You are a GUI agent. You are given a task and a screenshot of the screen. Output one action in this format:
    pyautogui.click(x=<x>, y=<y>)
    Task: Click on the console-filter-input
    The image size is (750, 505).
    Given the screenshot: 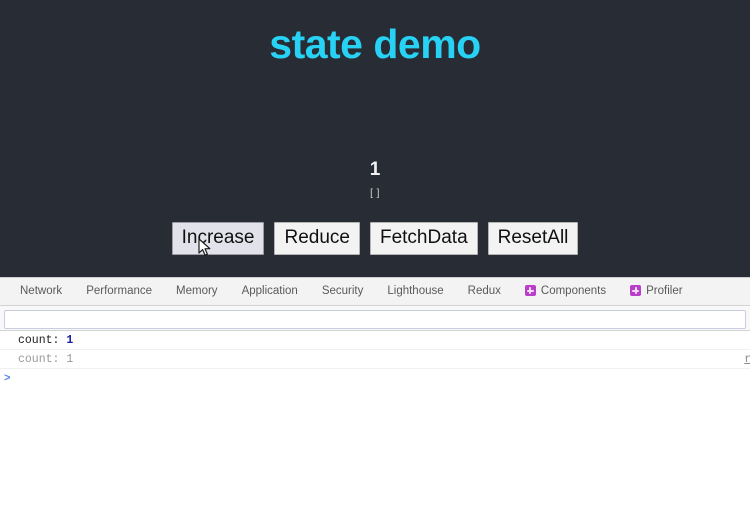 What is the action you would take?
    pyautogui.click(x=375, y=319)
    